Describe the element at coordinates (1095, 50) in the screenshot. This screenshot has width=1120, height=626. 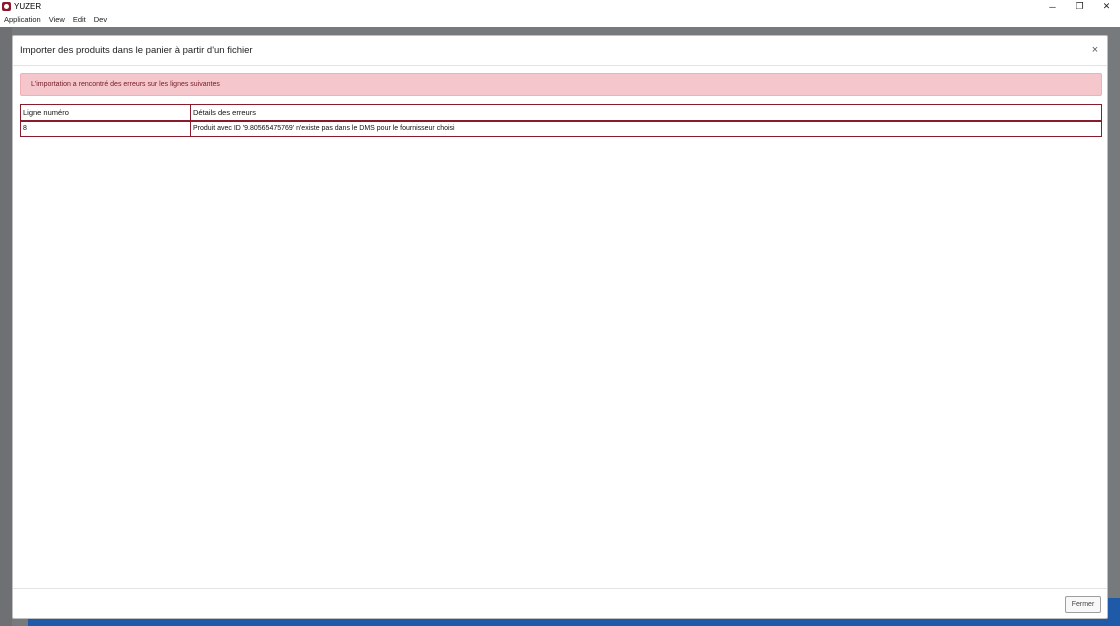
I see `close-icon: ×` at that location.